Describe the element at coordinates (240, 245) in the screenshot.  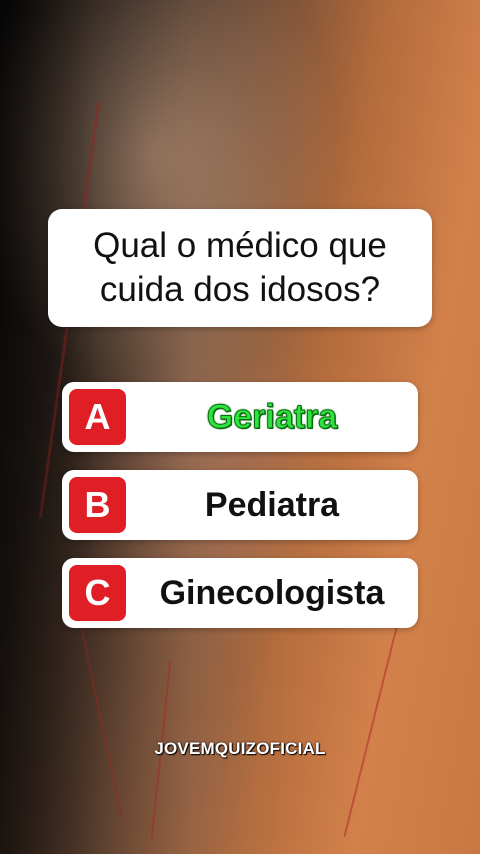
I see `question-line-1: Qual o médico que` at that location.